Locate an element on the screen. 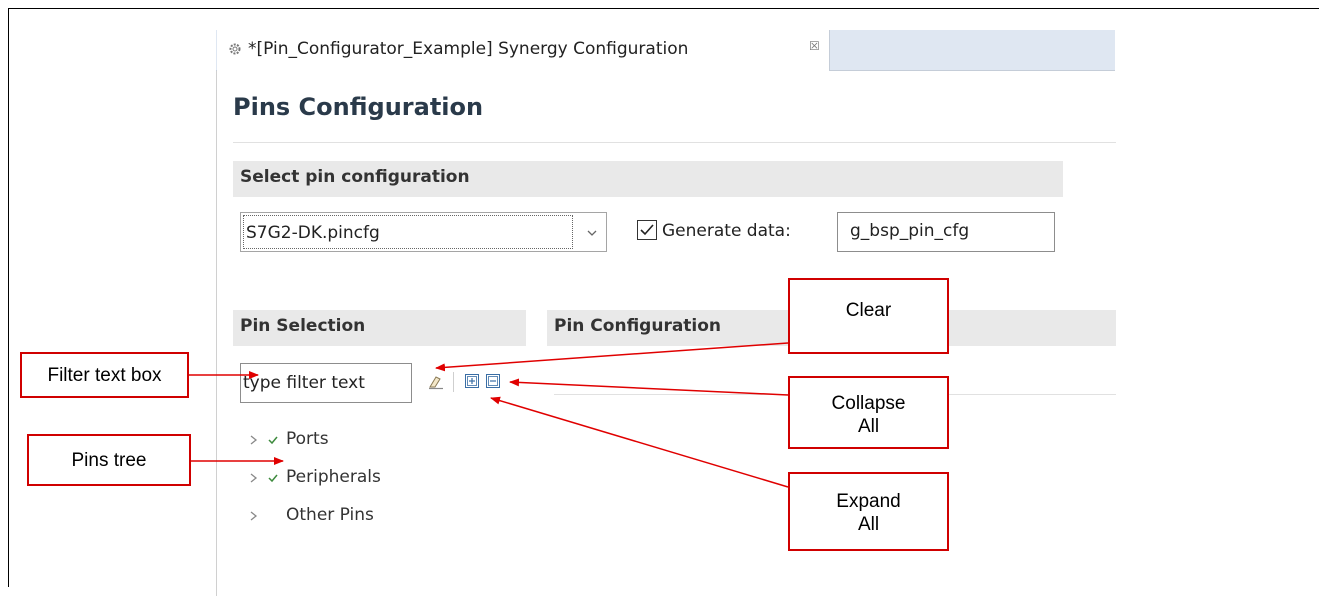  callout-text: Filter text box is located at coordinates (104, 375).